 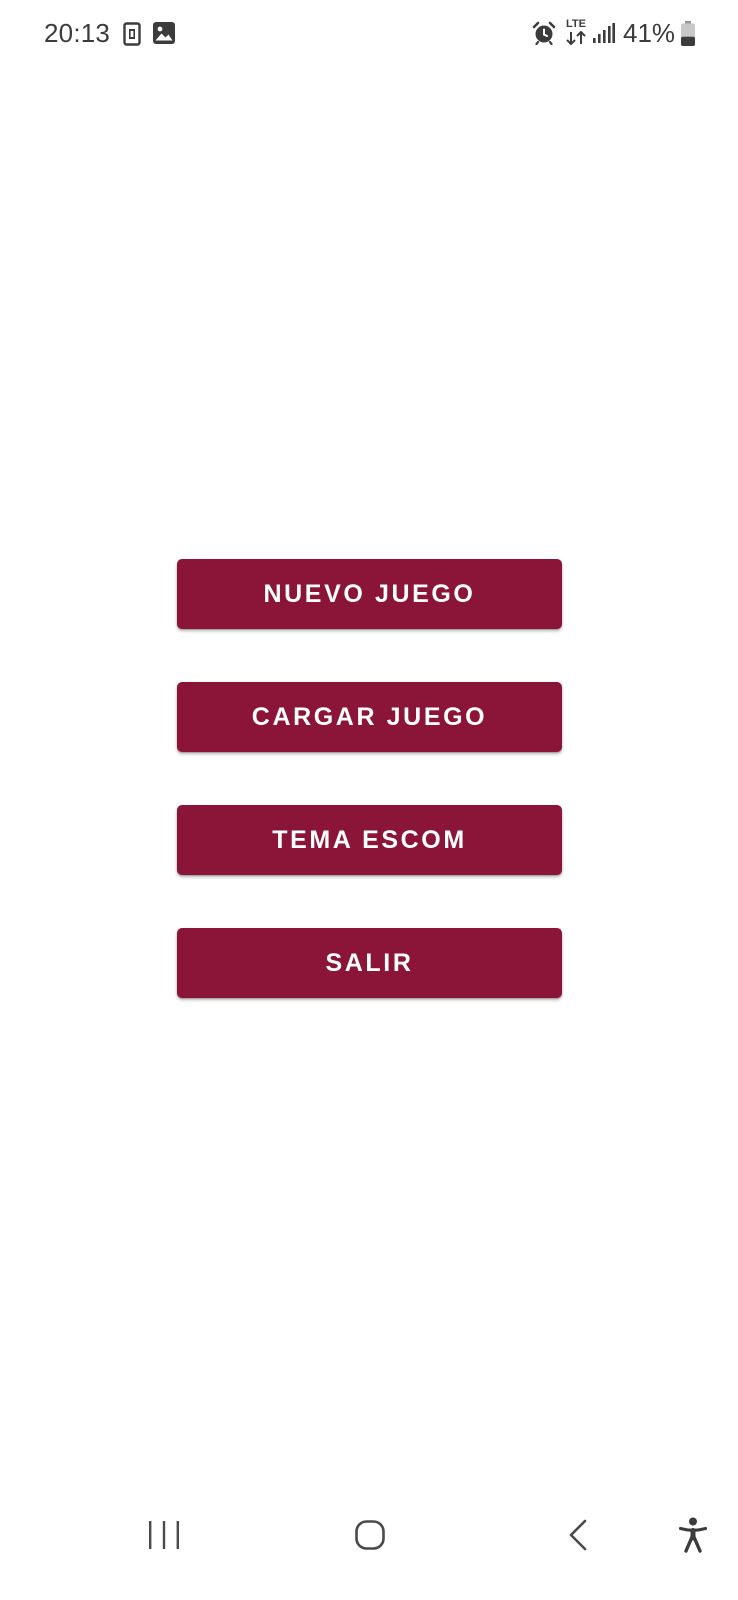 I want to click on recents-icon, so click(x=164, y=1535).